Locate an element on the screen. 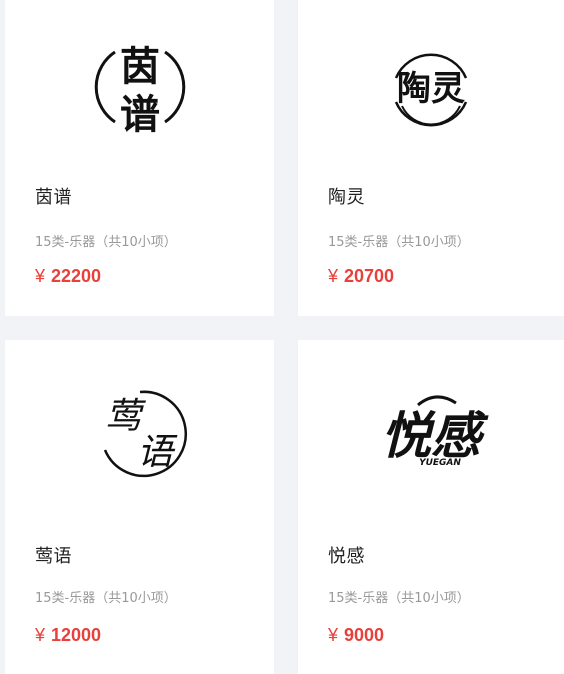 This screenshot has width=564, height=674. product-name: 茵谱 is located at coordinates (53, 197).